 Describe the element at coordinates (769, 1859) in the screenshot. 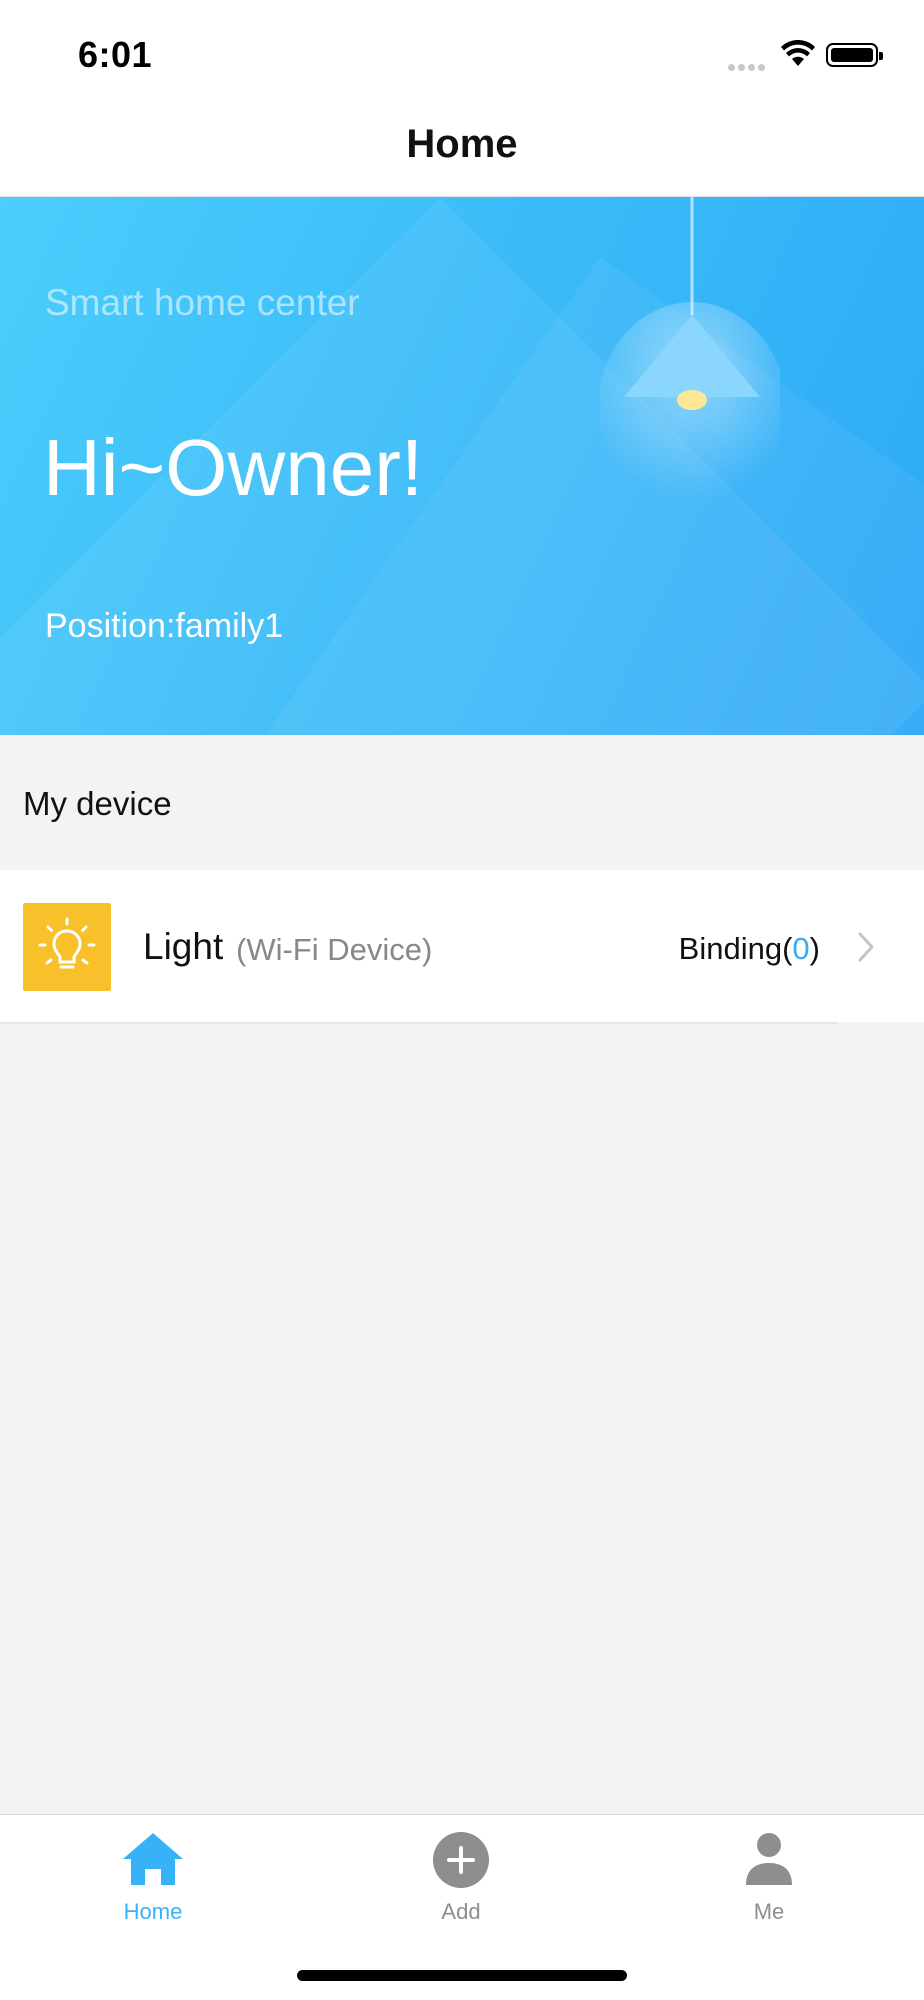

I see `person-icon` at that location.